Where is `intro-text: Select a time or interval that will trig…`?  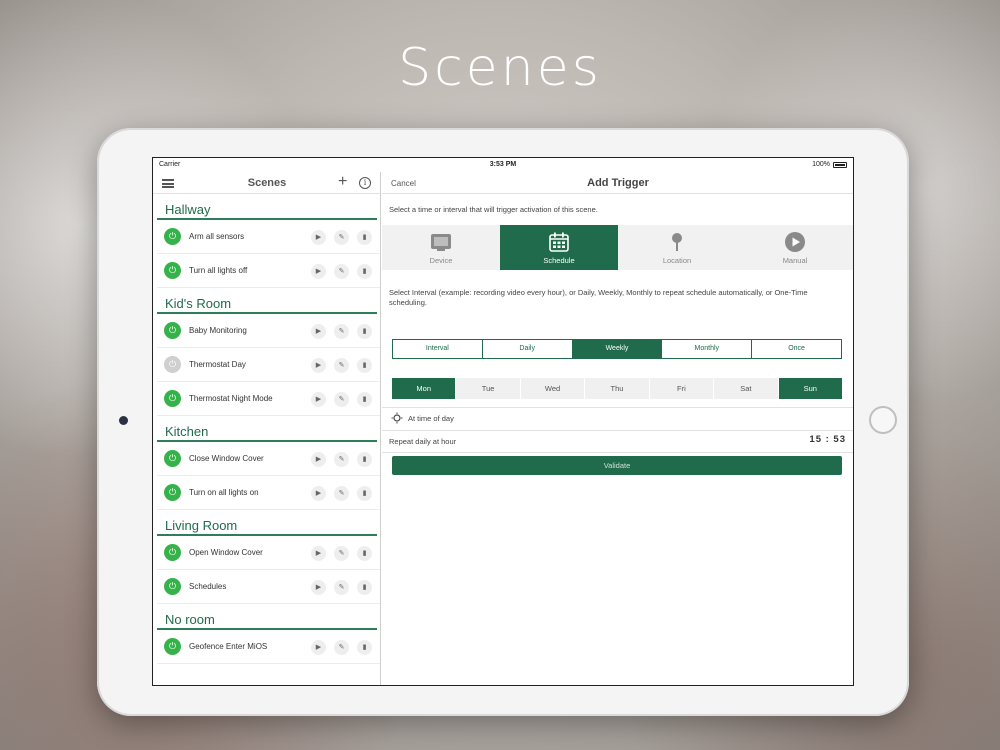
intro-text: Select a time or interval that will trig… is located at coordinates (493, 209).